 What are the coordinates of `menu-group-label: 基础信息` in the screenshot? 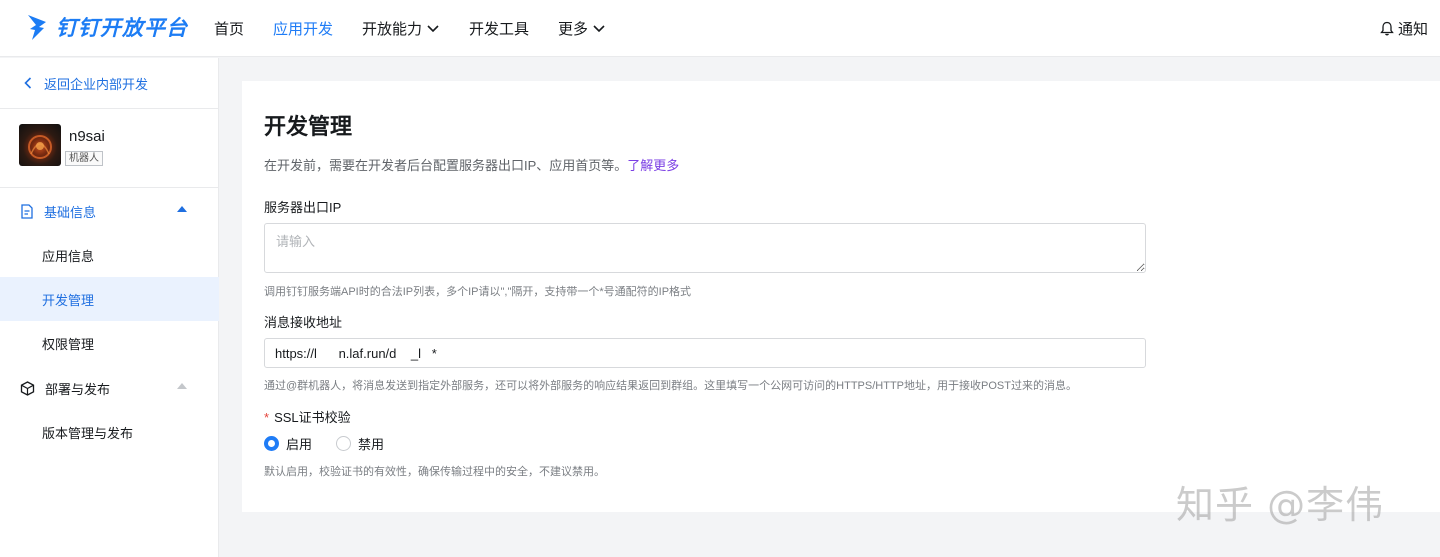 It's located at (70, 212).